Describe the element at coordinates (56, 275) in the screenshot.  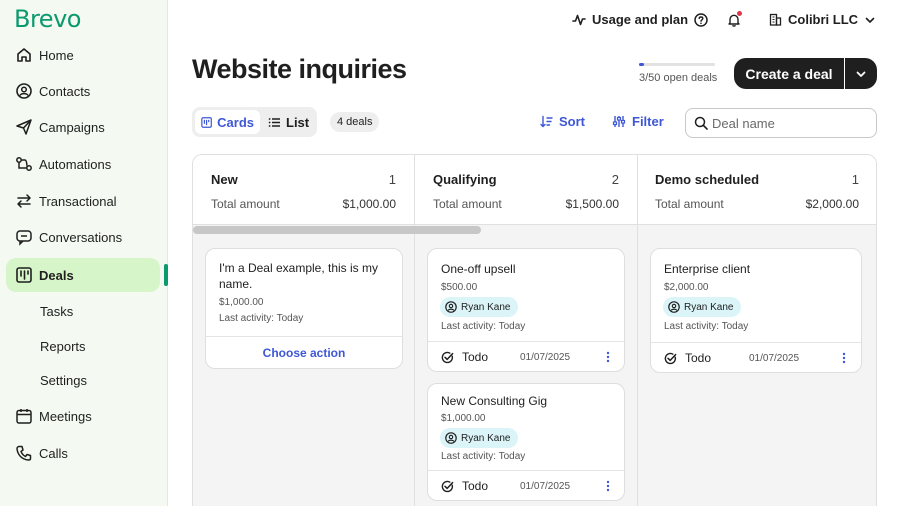
I see `sidebar-item-label: Deals` at that location.